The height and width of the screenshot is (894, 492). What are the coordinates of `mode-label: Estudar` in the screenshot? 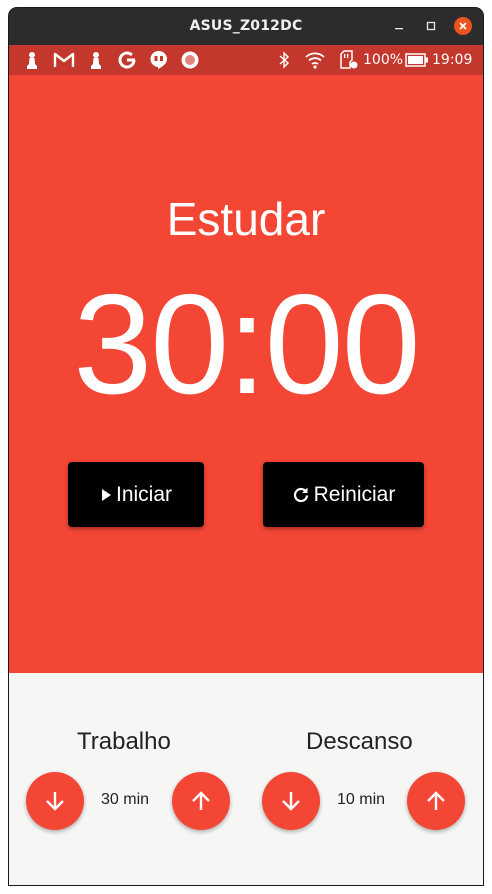 It's located at (246, 219).